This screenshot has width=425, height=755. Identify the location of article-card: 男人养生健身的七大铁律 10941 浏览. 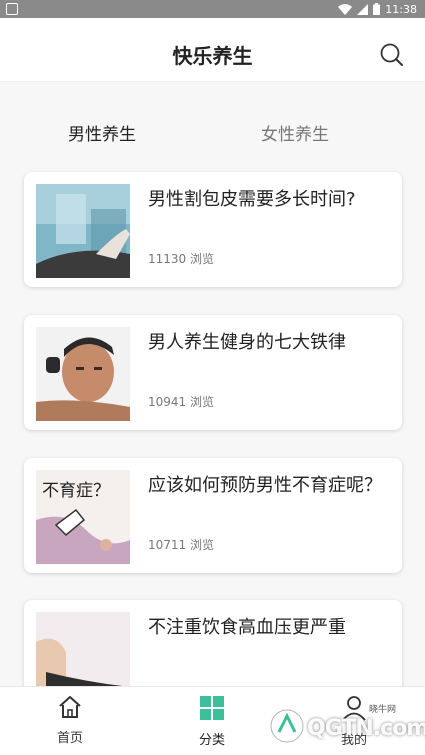
(213, 372).